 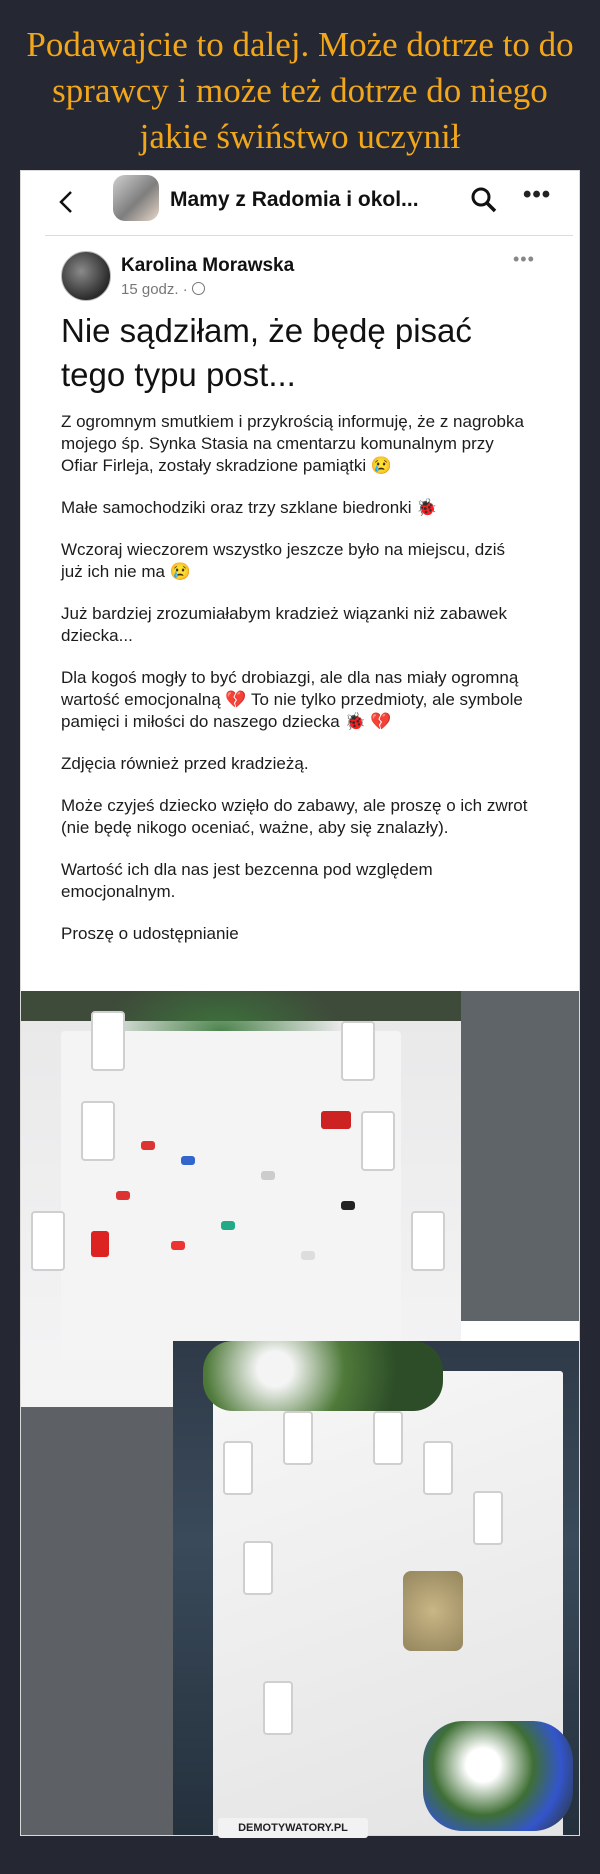 I want to click on post-options-icon: •••, so click(x=524, y=259).